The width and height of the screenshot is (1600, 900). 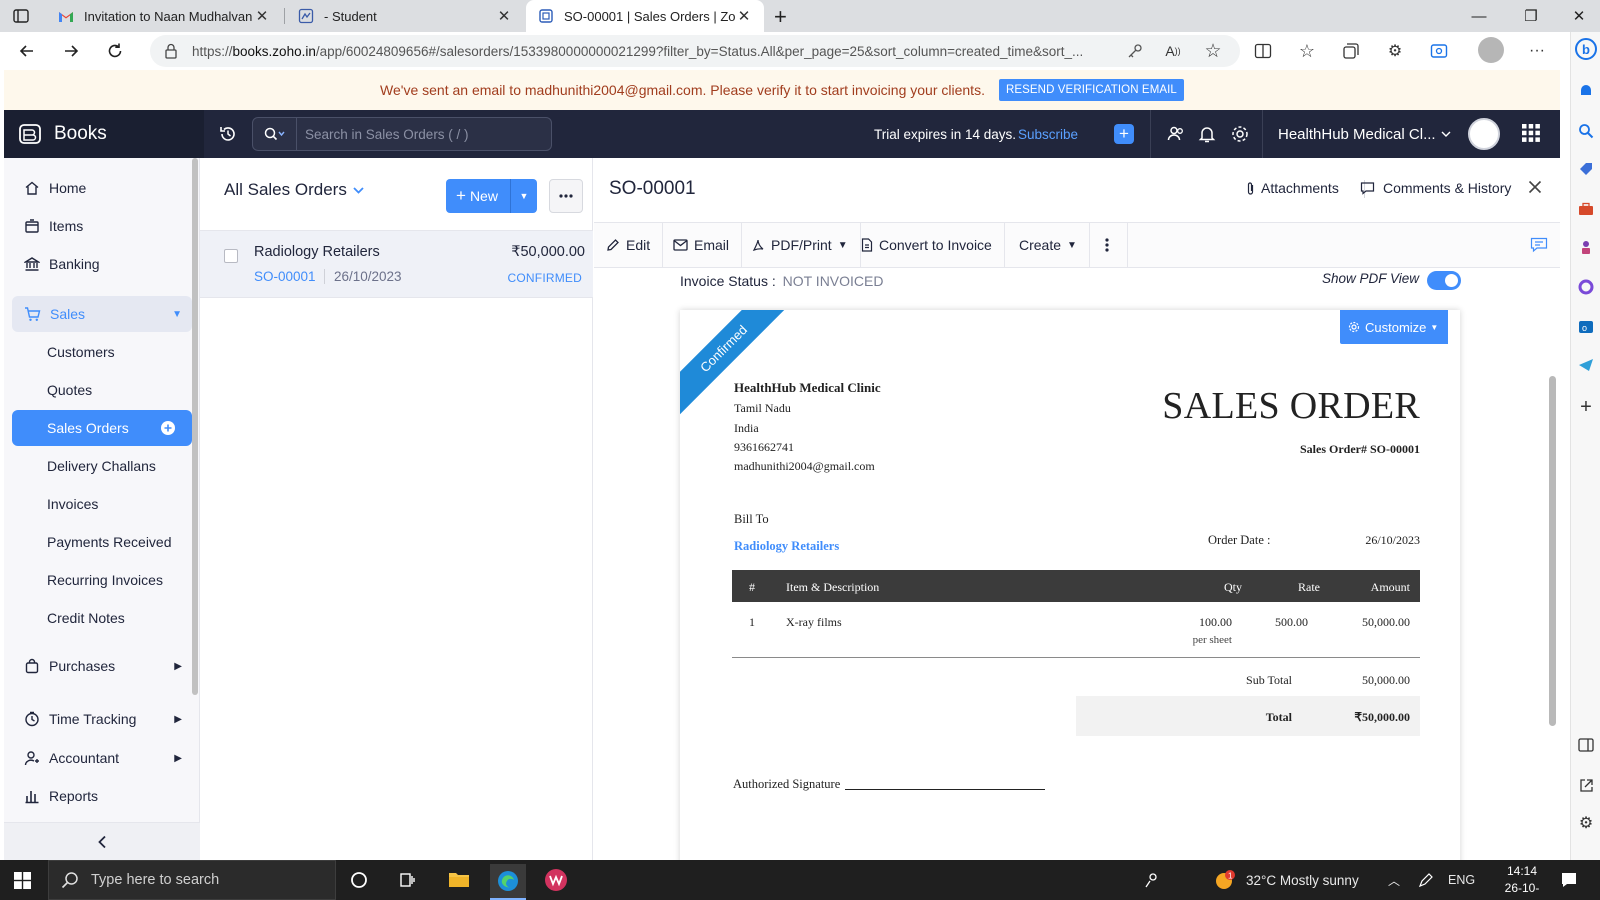 I want to click on refresh-icon, so click(x=115, y=51).